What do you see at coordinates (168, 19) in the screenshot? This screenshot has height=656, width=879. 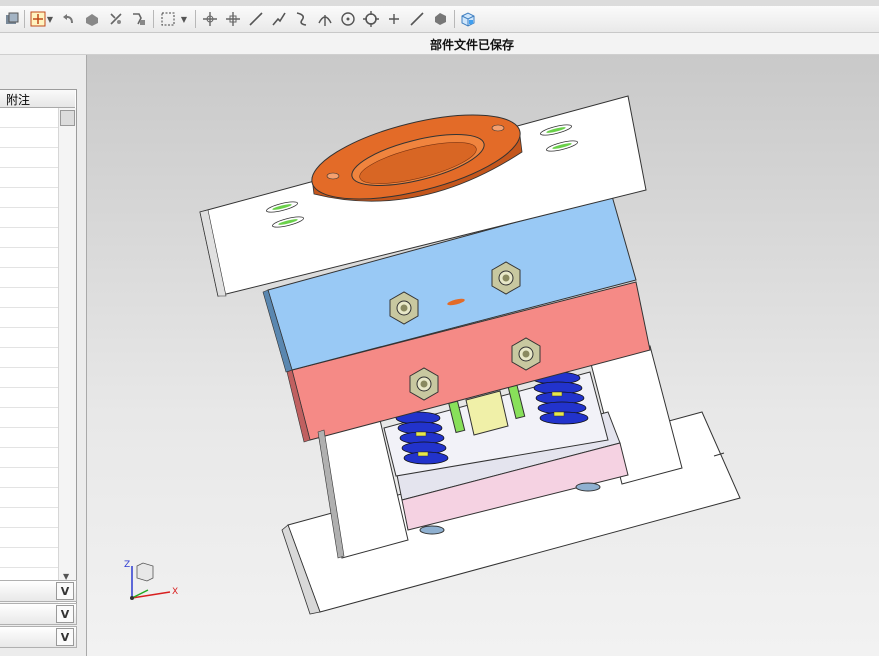 I see `select-box-icon` at bounding box center [168, 19].